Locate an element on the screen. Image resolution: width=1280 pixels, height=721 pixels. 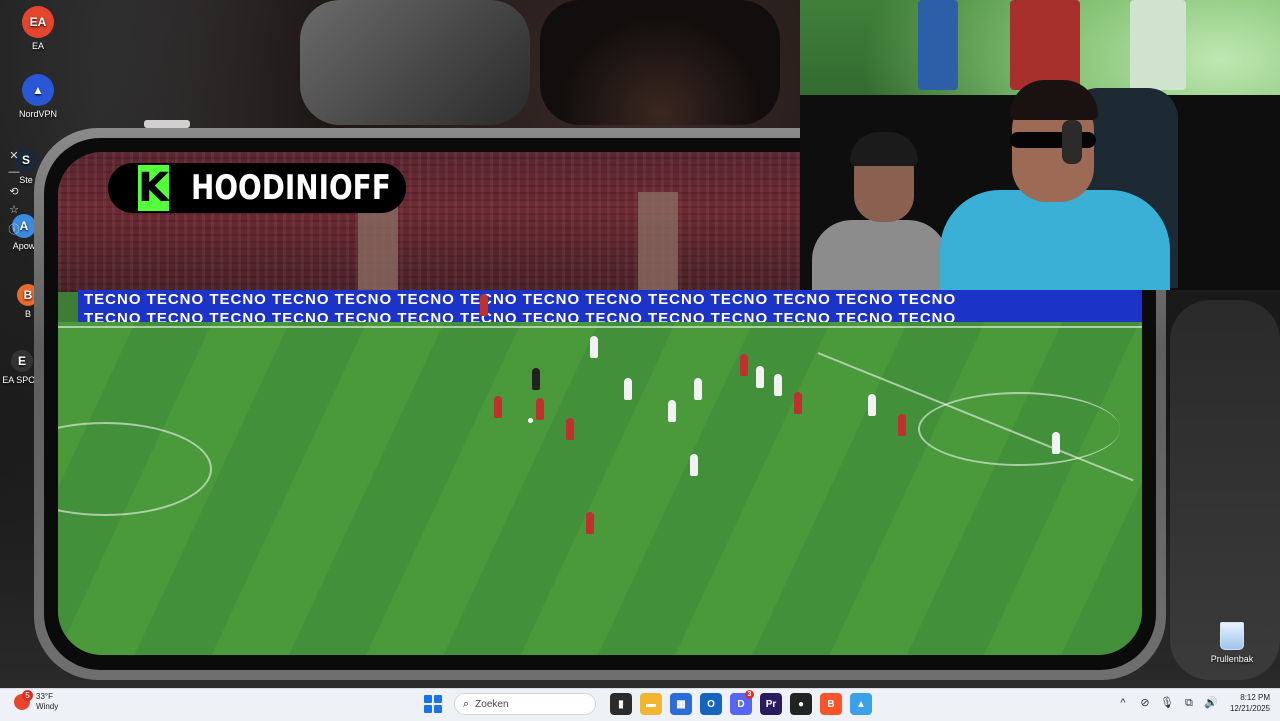
close-icon: ✕ is located at coordinates (14, 156).